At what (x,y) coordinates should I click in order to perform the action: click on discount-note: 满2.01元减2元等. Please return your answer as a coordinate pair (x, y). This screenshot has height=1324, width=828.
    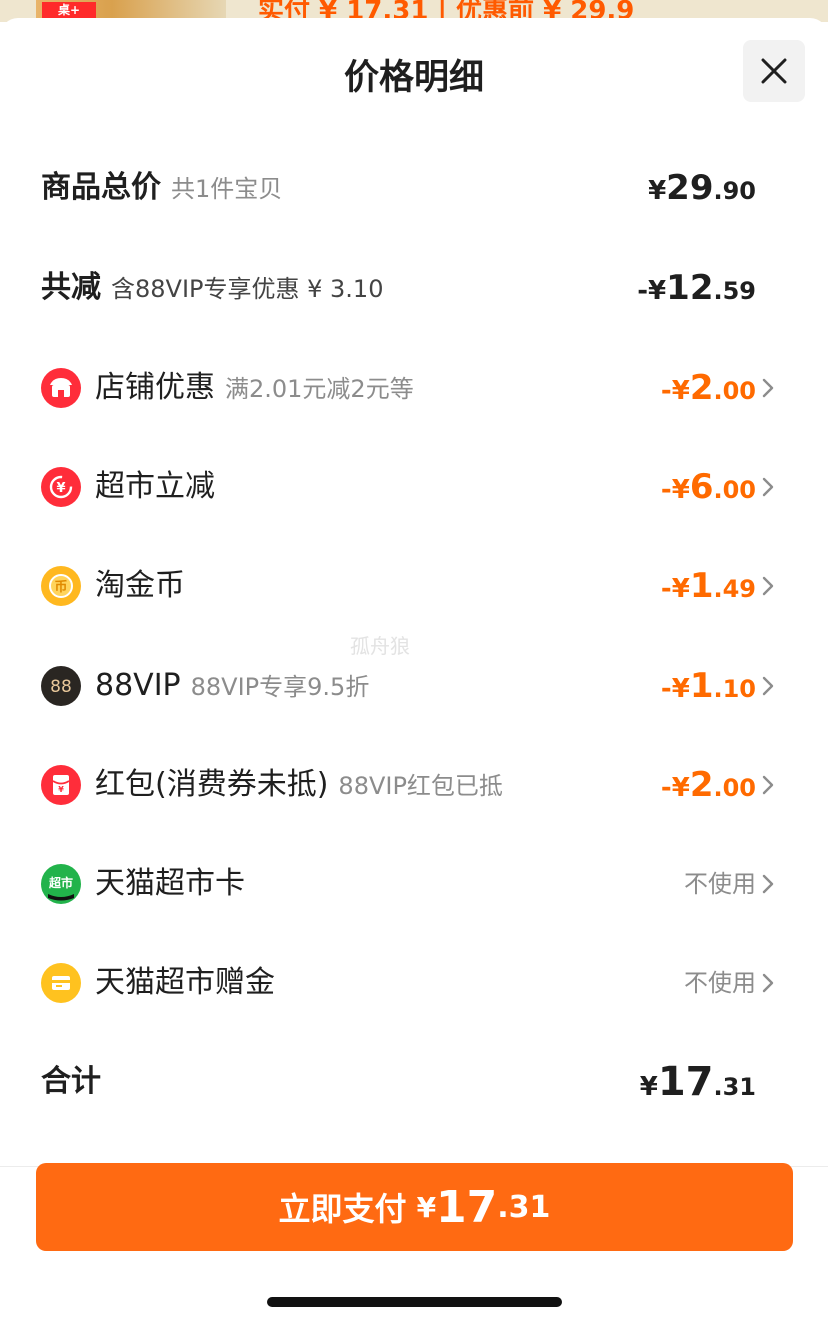
    Looking at the image, I should click on (319, 389).